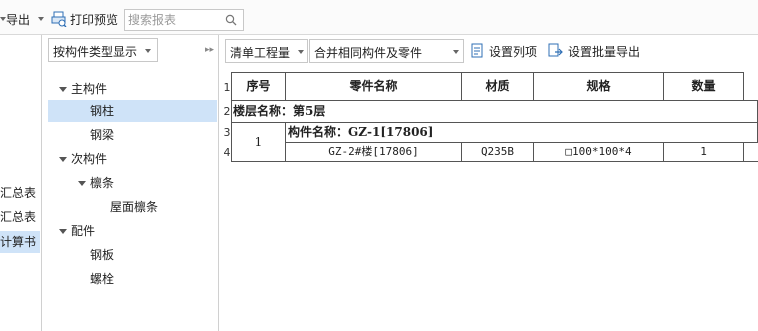 Image resolution: width=758 pixels, height=331 pixels. I want to click on tree-node-roof-purlin: 屋面檩条, so click(132, 207).